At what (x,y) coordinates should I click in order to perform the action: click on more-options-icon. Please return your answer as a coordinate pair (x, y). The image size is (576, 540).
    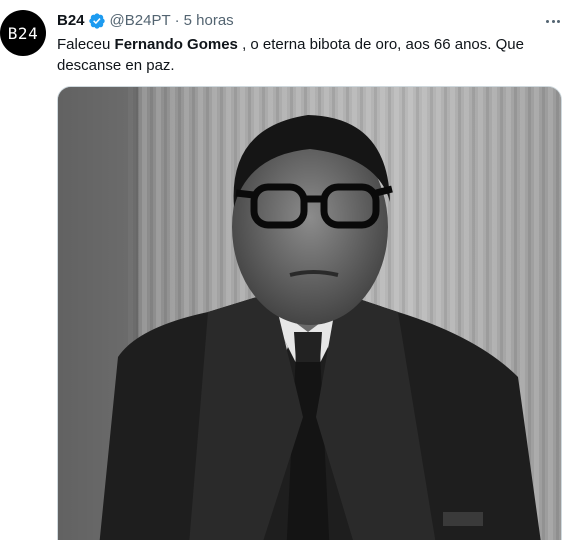
    Looking at the image, I should click on (553, 21).